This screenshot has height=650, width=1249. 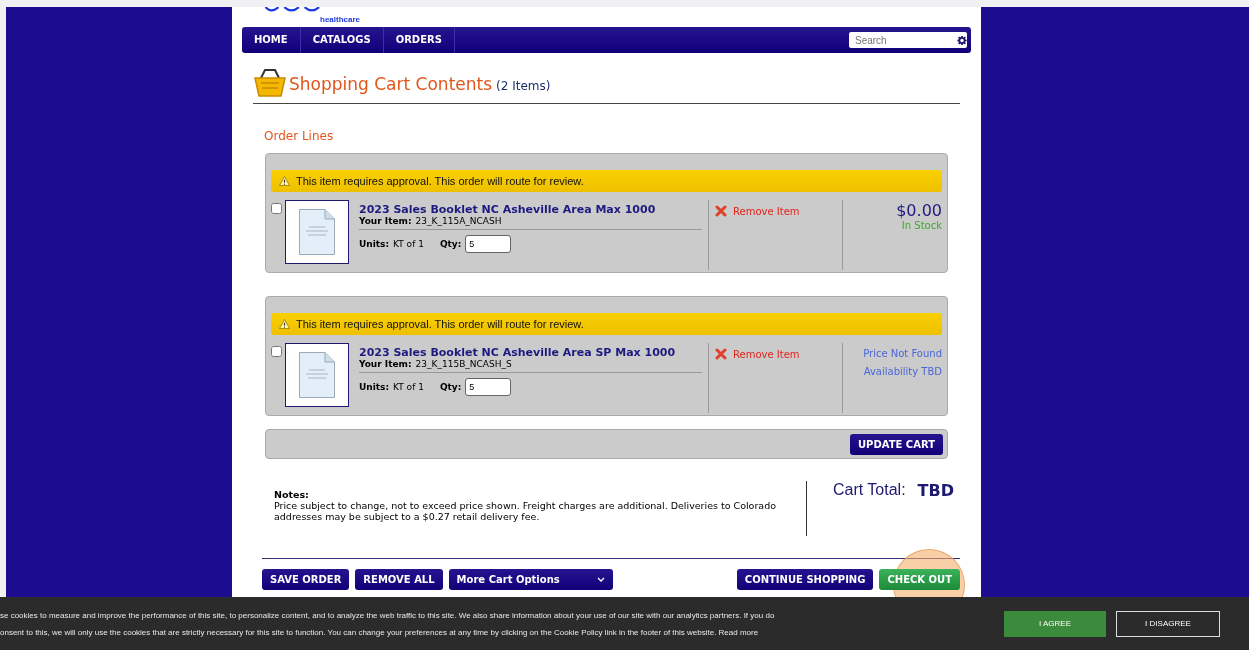 What do you see at coordinates (903, 40) in the screenshot?
I see `search-input: Search` at bounding box center [903, 40].